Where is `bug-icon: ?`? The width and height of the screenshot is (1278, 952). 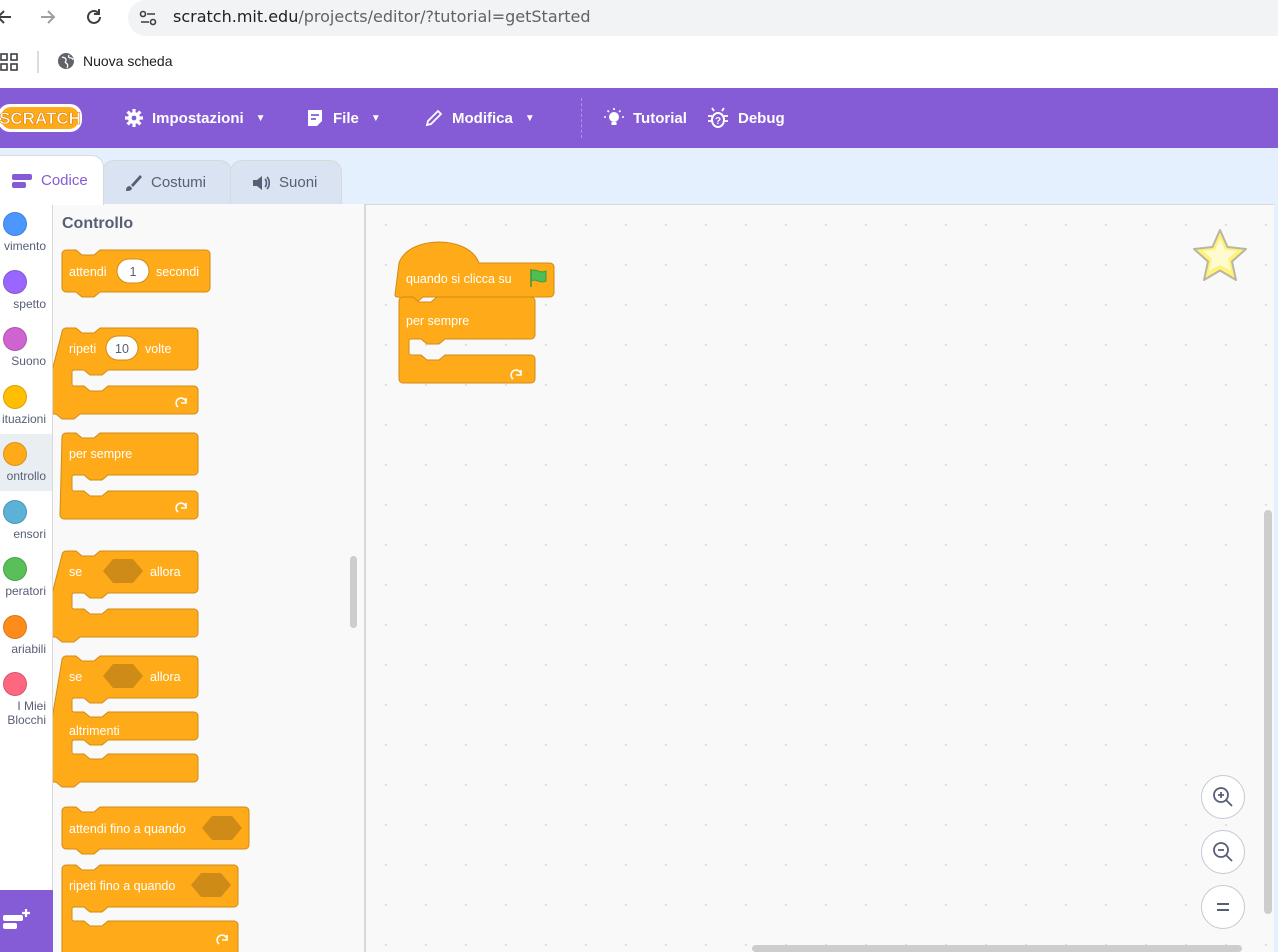 bug-icon: ? is located at coordinates (718, 117).